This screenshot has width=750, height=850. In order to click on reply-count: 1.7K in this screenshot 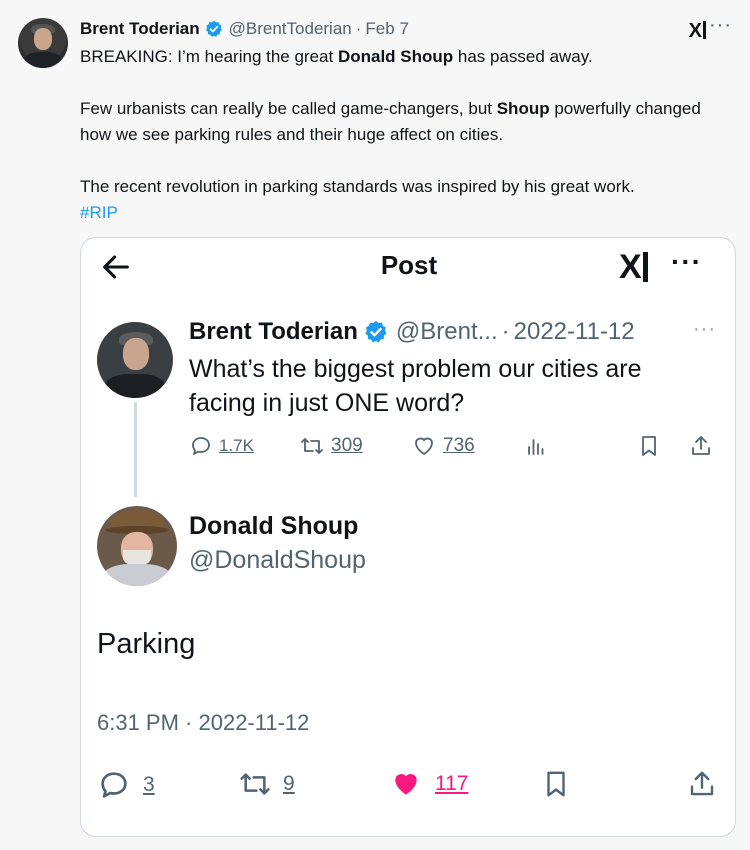, I will do `click(236, 446)`.